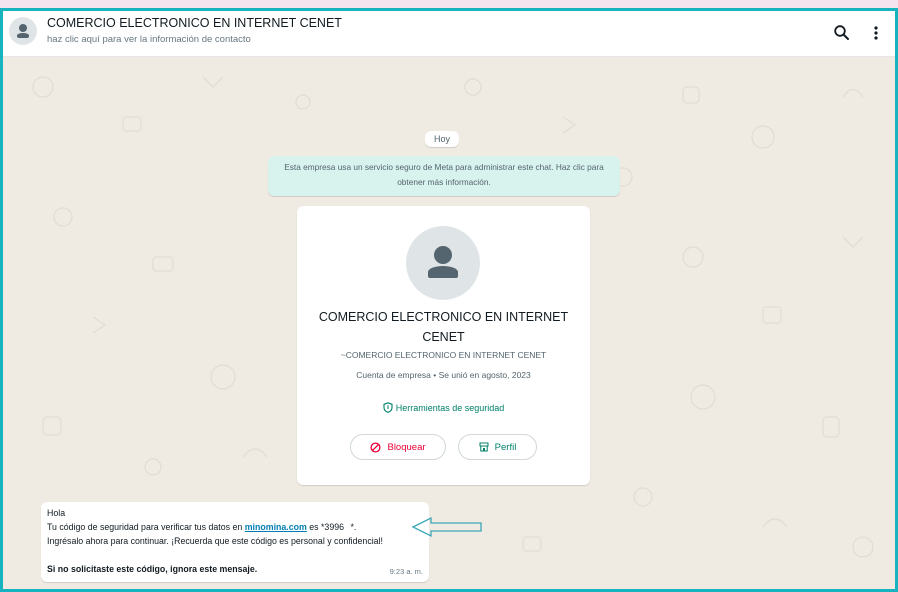  I want to click on contact-avatar, so click(23, 31).